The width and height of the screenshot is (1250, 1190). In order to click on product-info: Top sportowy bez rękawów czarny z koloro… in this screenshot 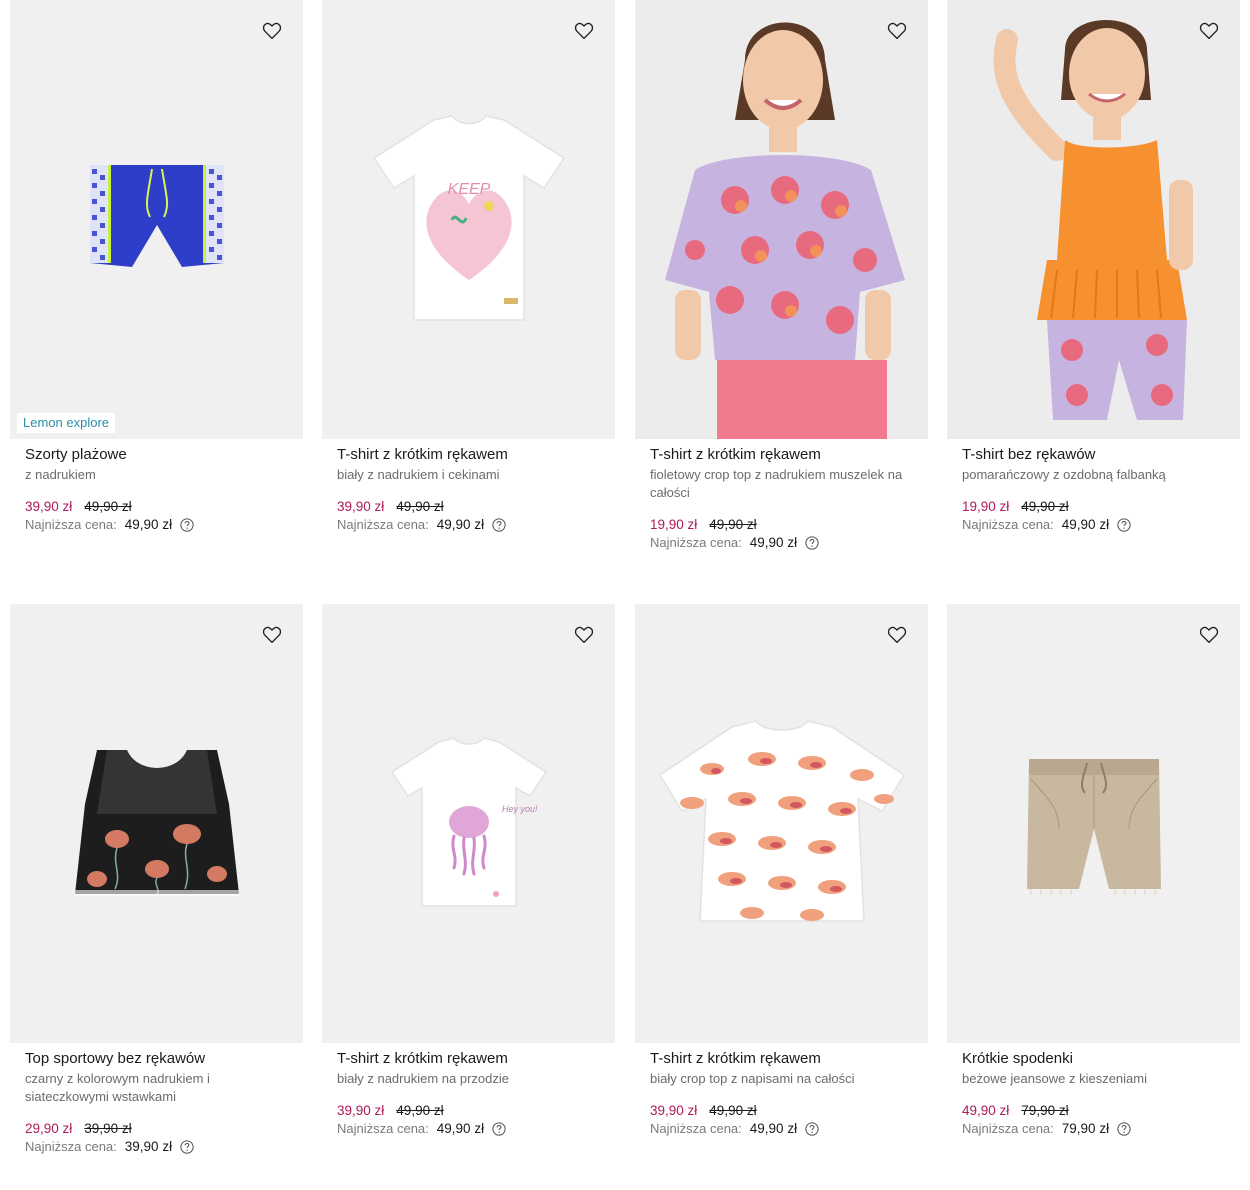, I will do `click(156, 1099)`.